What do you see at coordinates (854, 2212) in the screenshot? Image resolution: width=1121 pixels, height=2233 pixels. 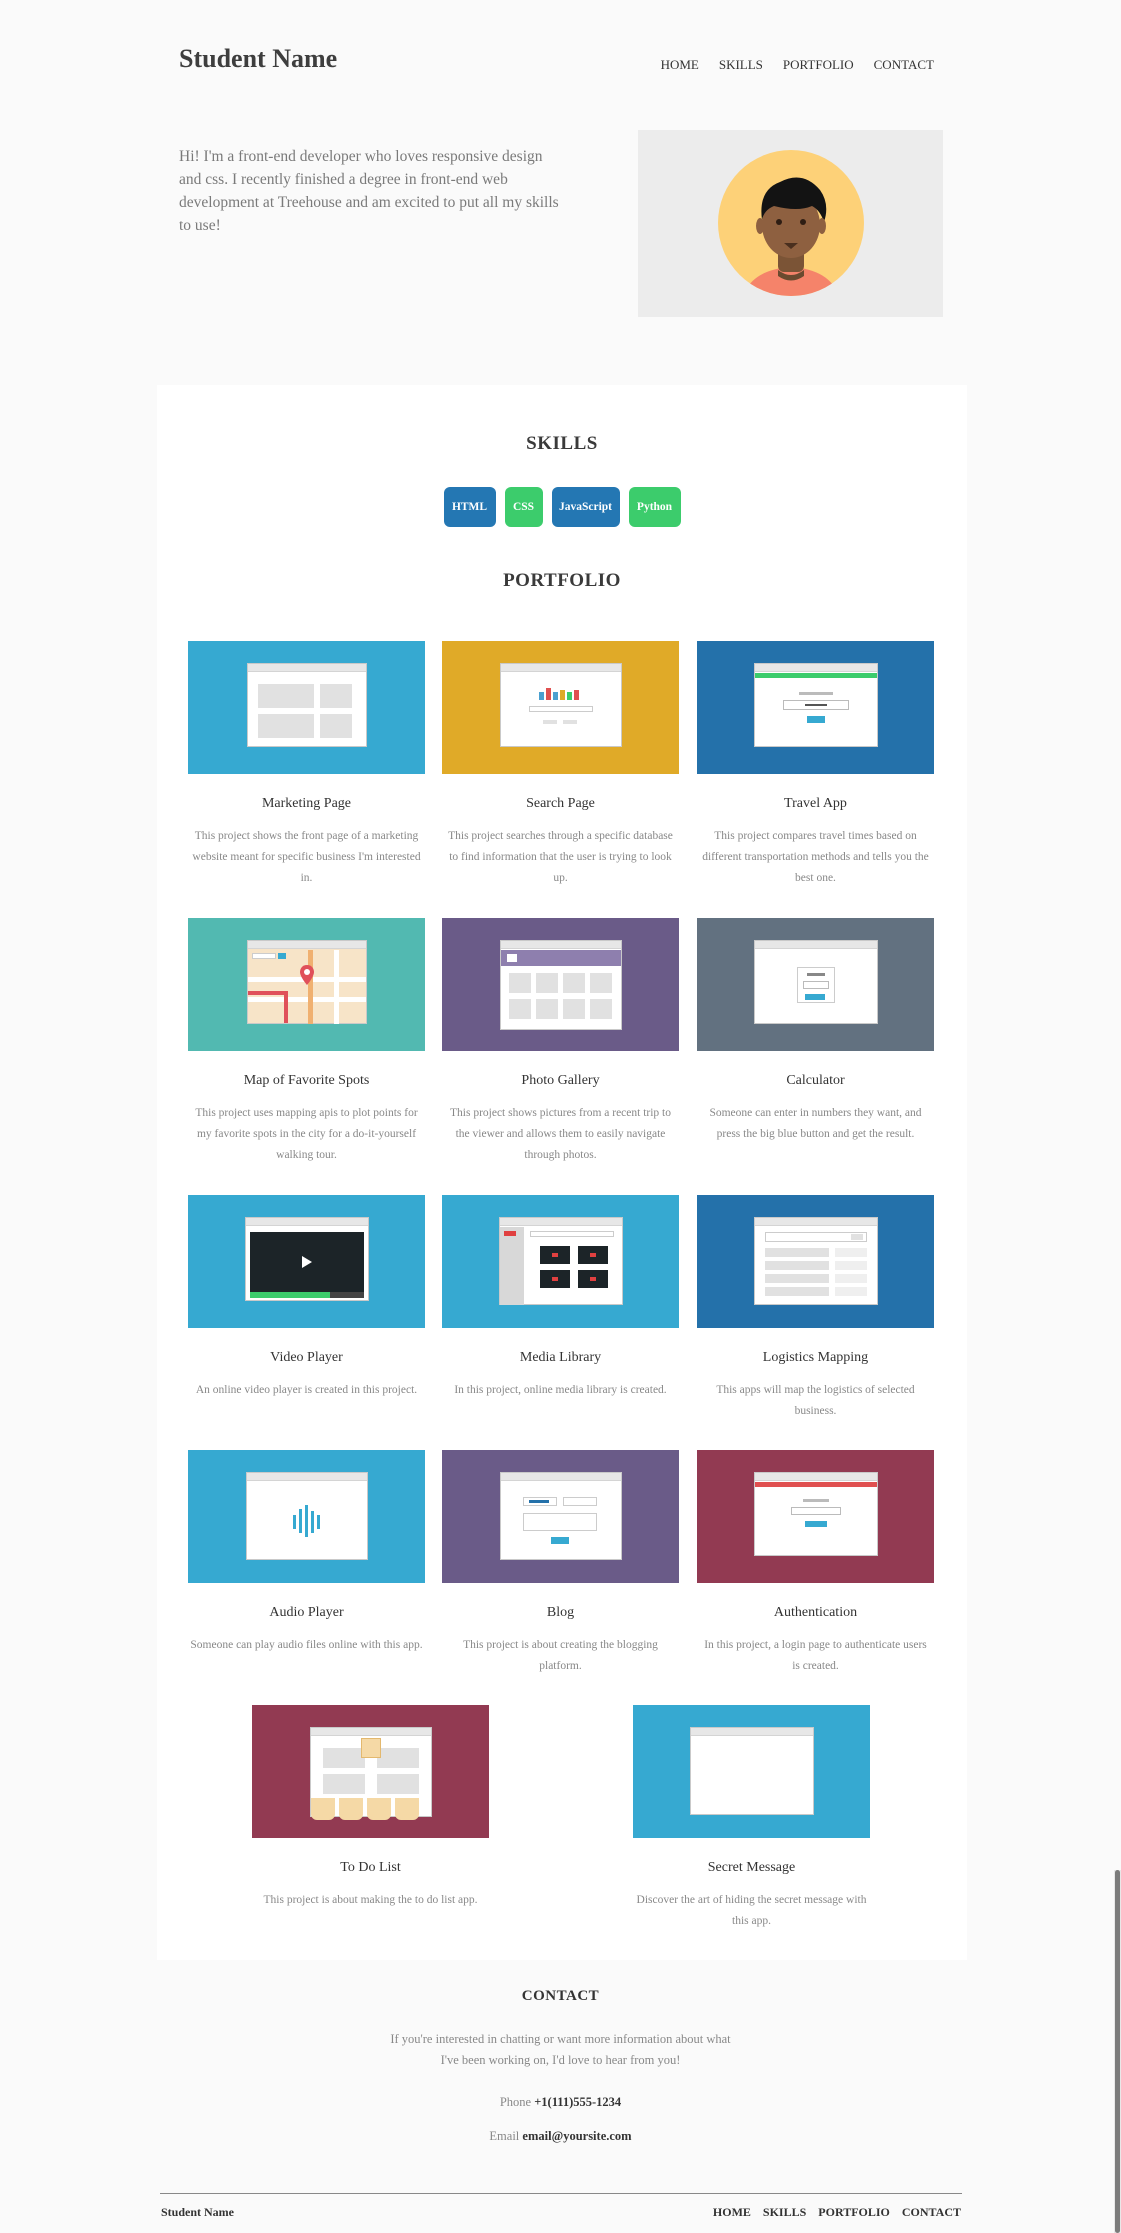 I see `footer-portfolio-link: PORTFOLIO` at bounding box center [854, 2212].